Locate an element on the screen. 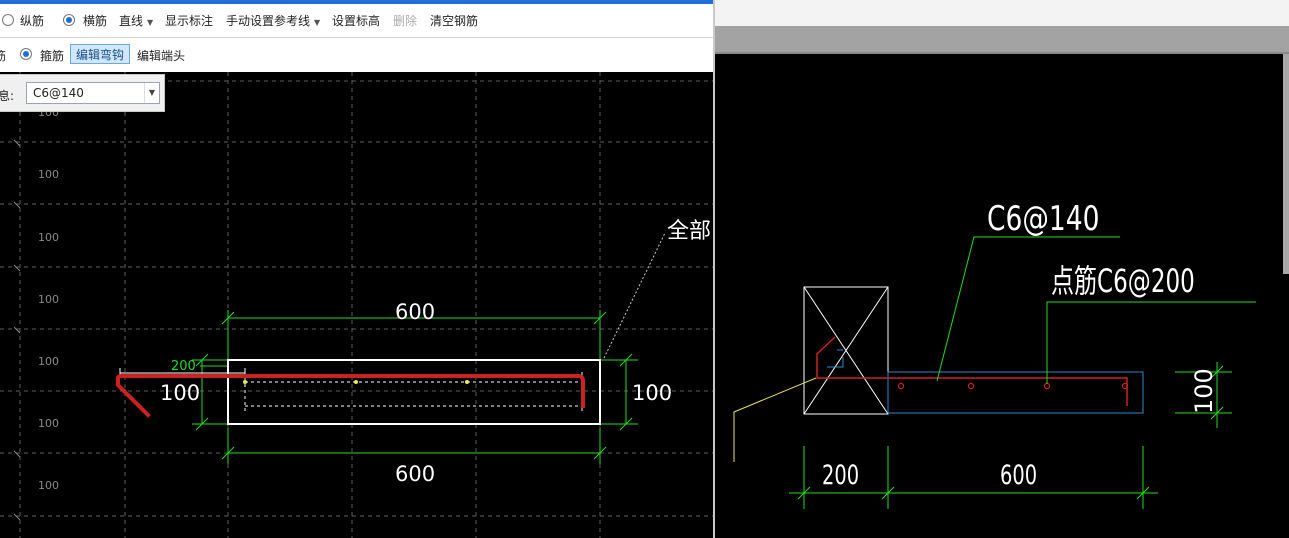 Image resolution: width=1289 pixels, height=538 pixels. grid-labels: 100 100 100 100 100 100 100 is located at coordinates (48, 299).